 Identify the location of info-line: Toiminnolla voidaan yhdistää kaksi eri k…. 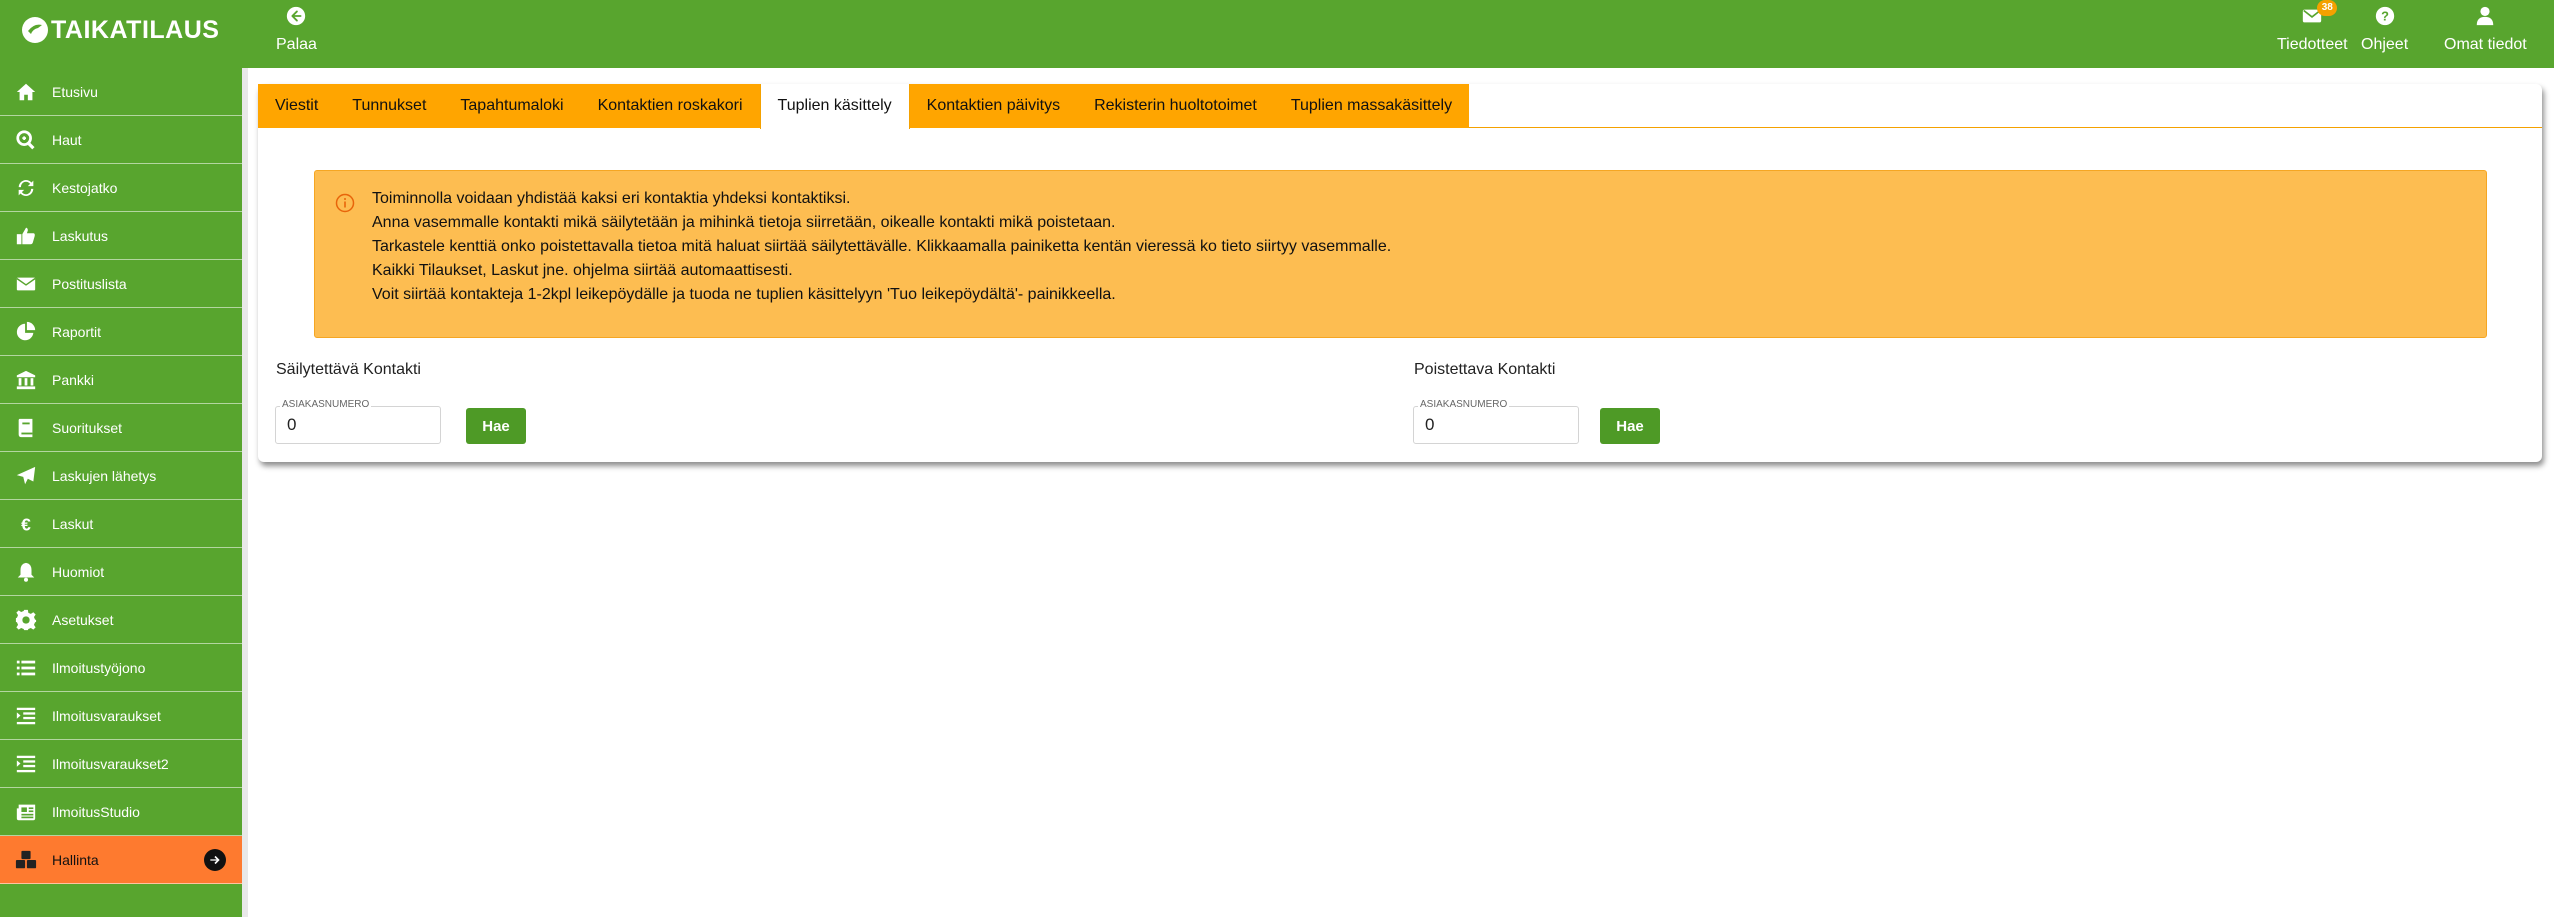
(611, 198).